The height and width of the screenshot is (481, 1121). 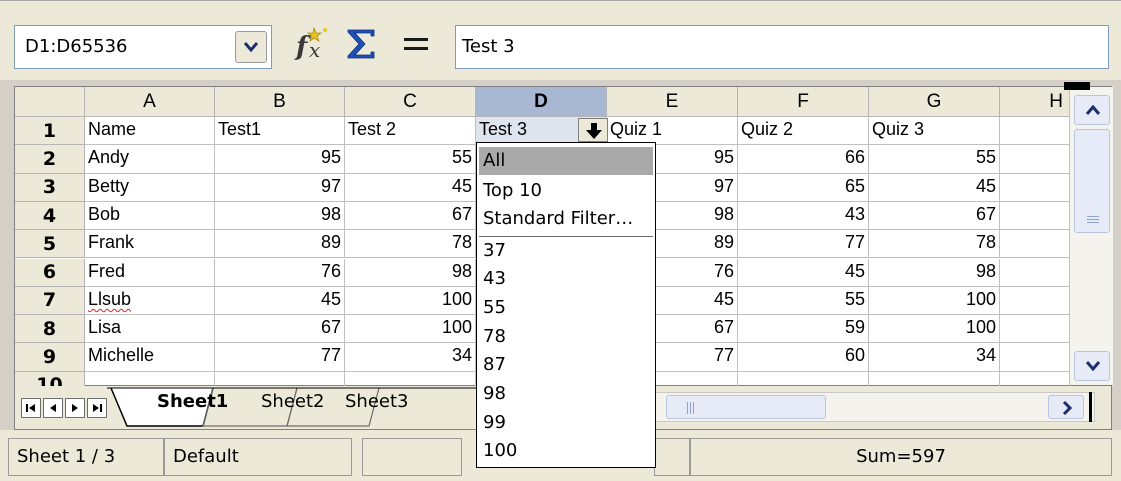 I want to click on prev-sheet-button, so click(x=53, y=408).